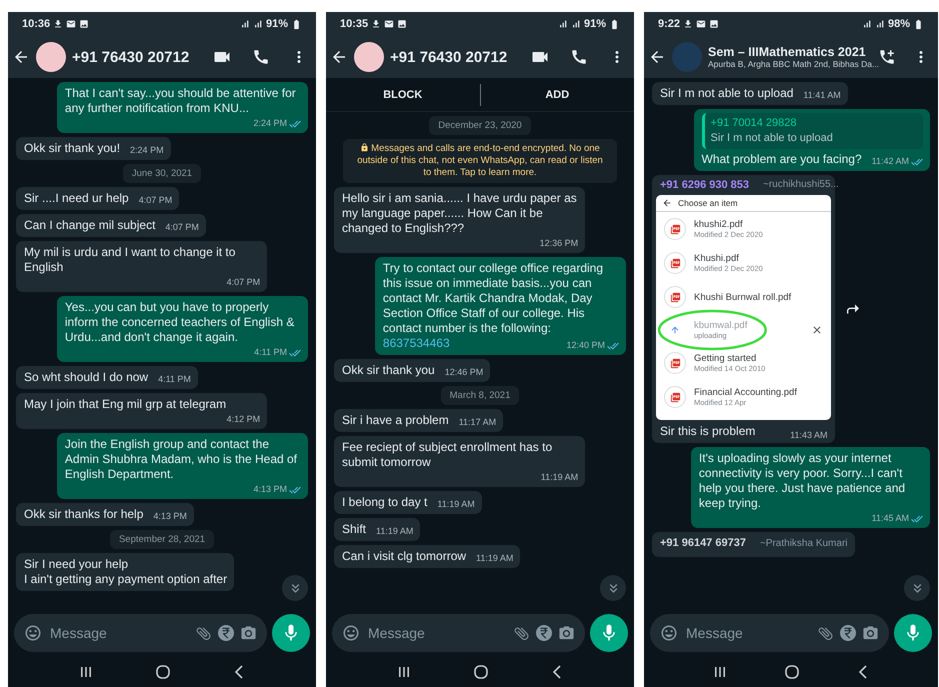  Describe the element at coordinates (787, 52) in the screenshot. I see `chat-title: Sem – IIIMathematics 2021` at that location.